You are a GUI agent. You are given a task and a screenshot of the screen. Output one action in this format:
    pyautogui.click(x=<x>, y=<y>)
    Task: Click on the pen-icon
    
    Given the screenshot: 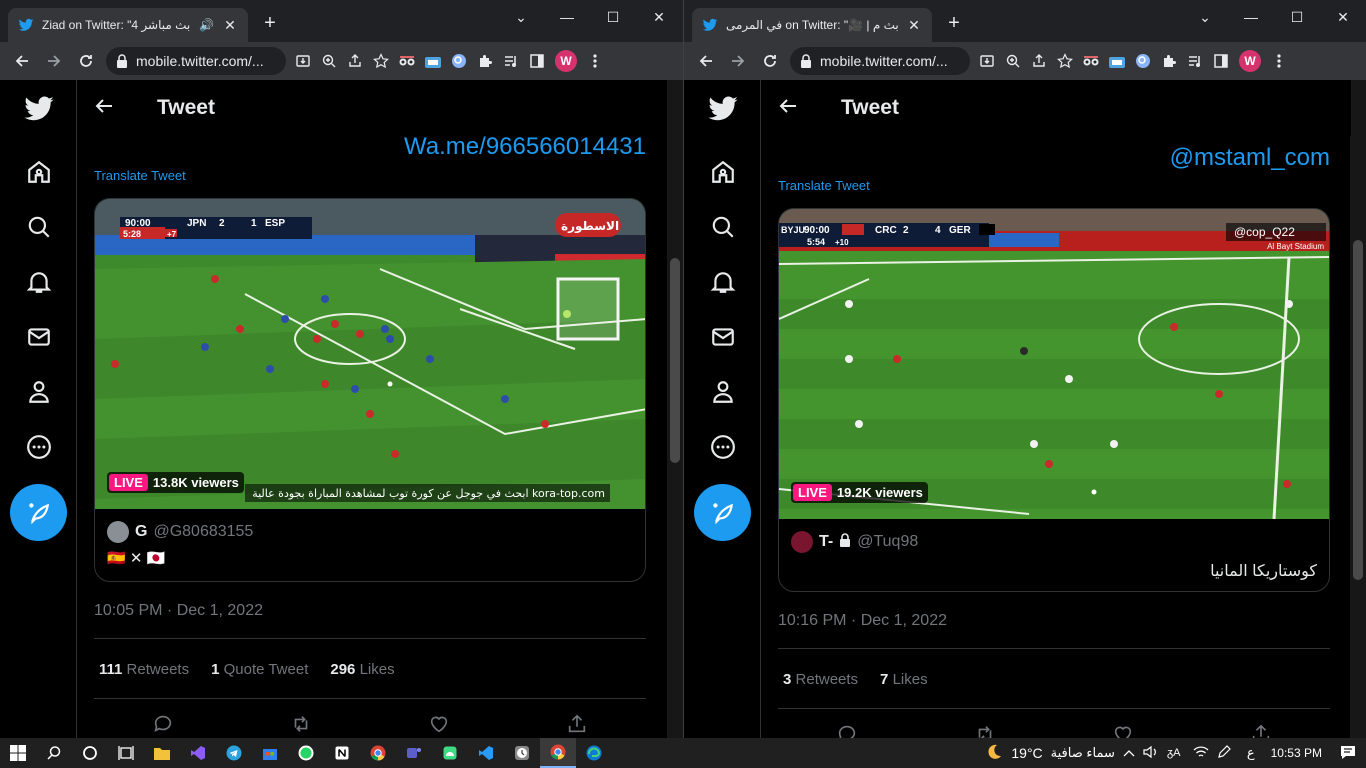 What is the action you would take?
    pyautogui.click(x=1224, y=753)
    